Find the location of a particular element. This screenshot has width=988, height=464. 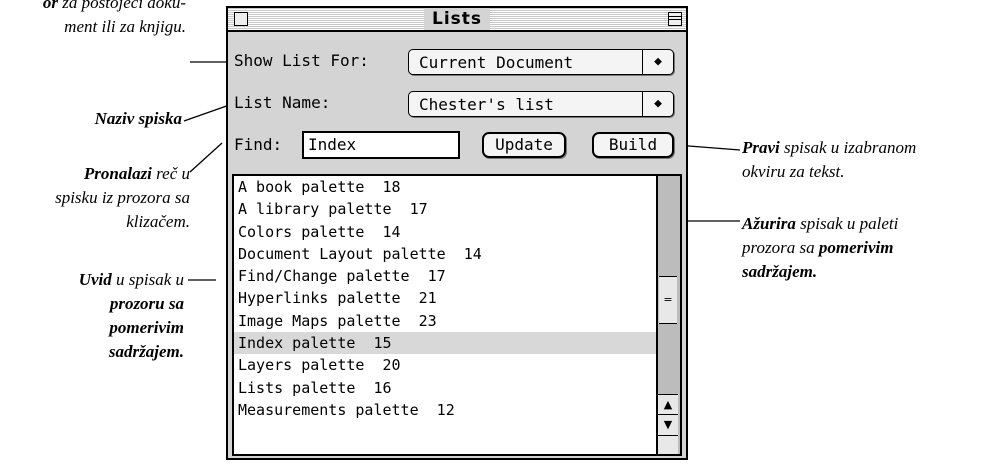

find-label: Find: is located at coordinates (258, 144).